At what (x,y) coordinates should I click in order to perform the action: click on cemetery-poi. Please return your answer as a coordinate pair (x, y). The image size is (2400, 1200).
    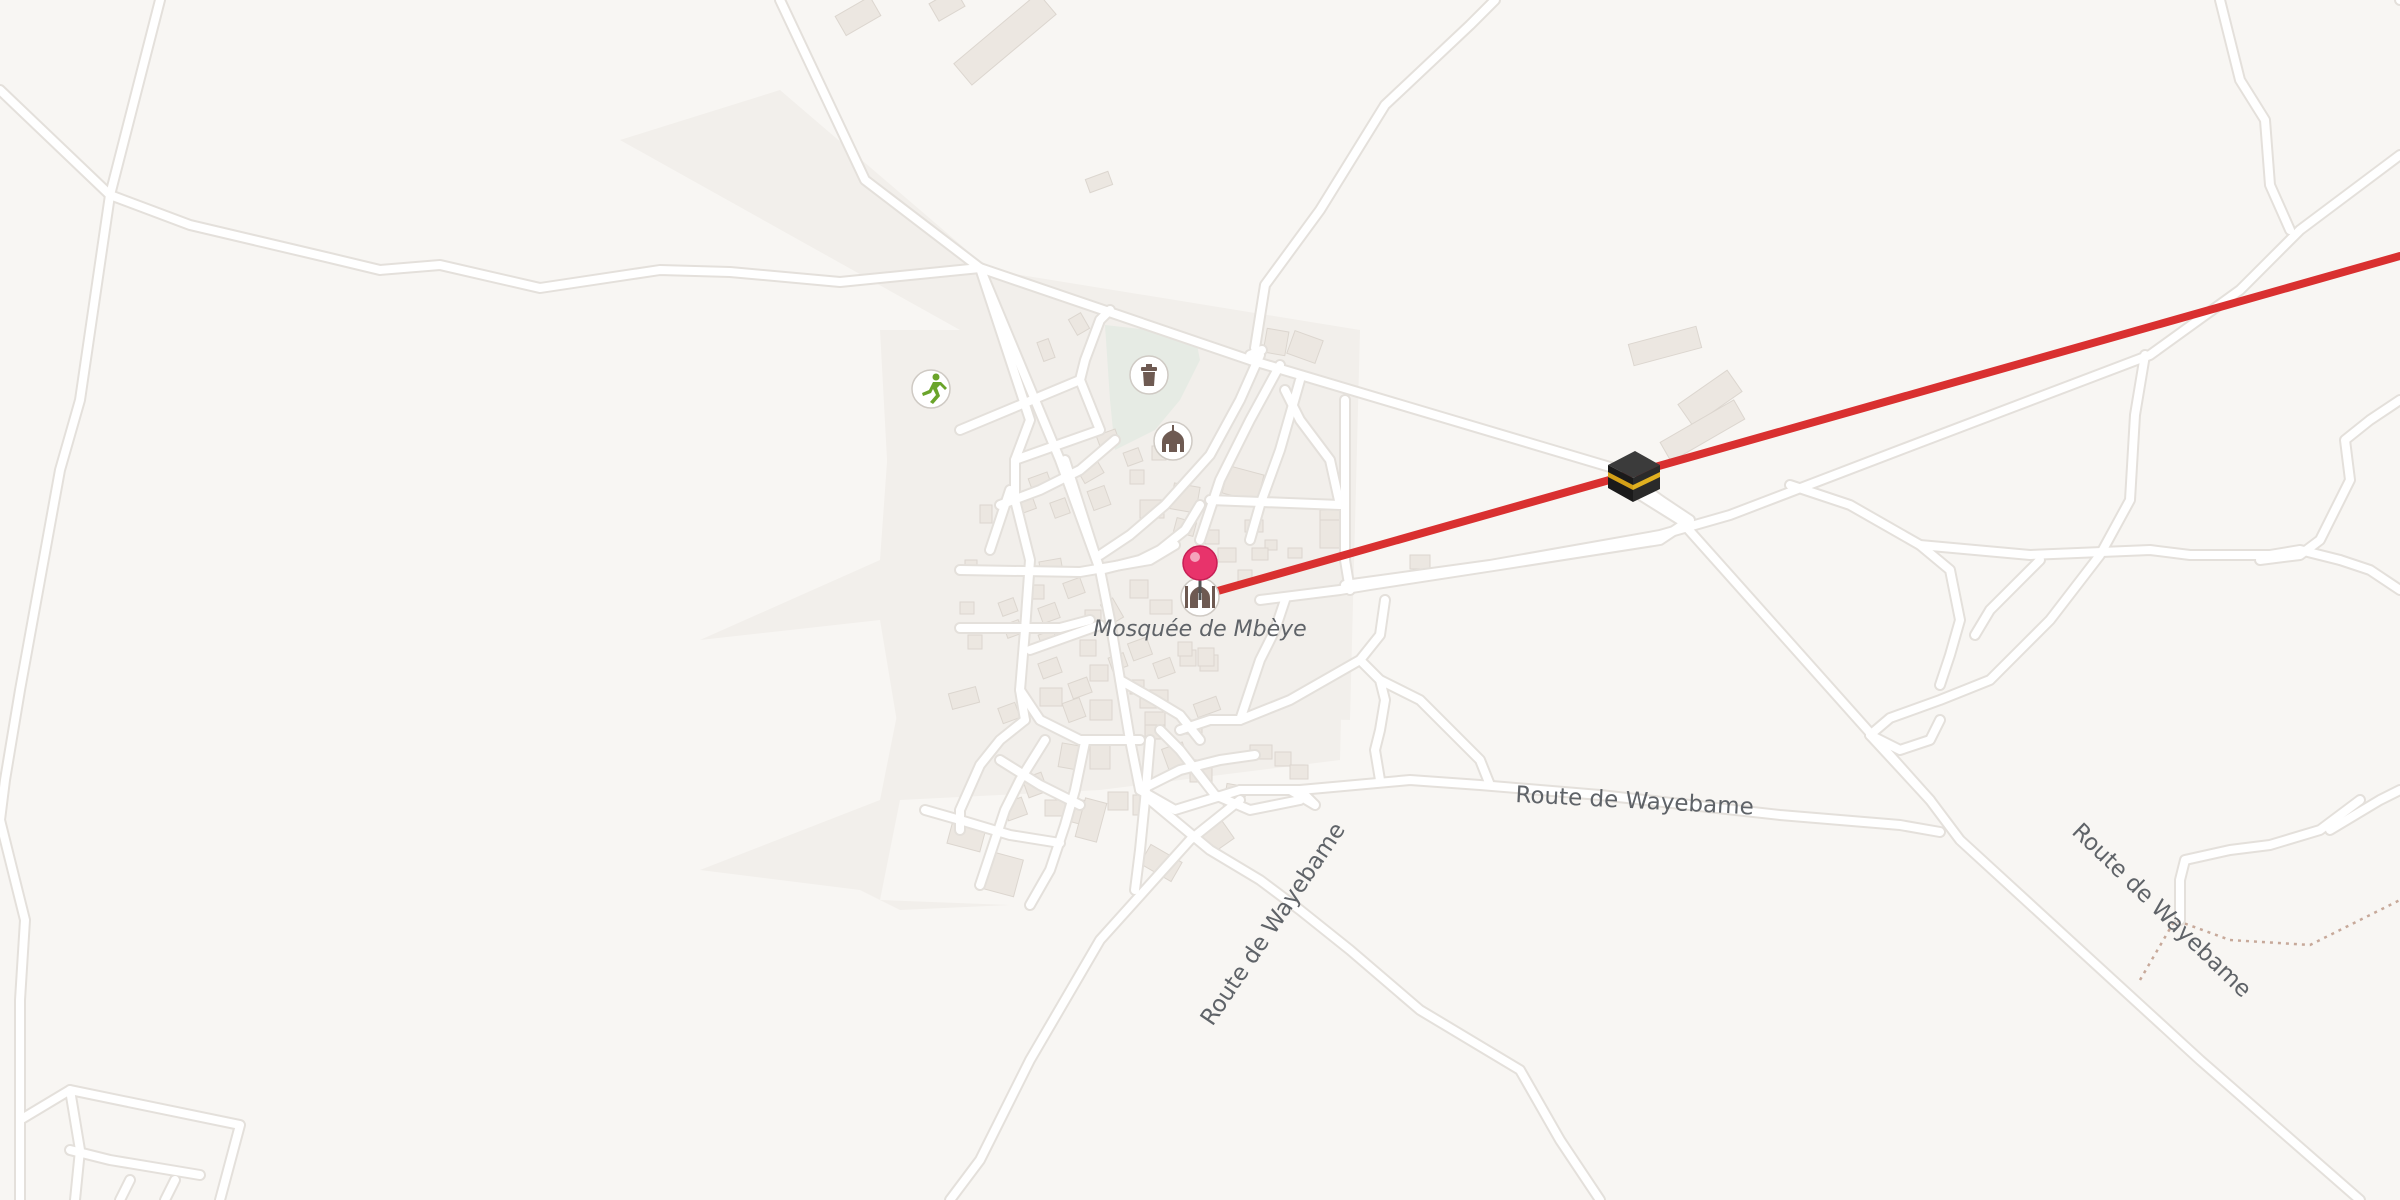
    Looking at the image, I should click on (1149, 375).